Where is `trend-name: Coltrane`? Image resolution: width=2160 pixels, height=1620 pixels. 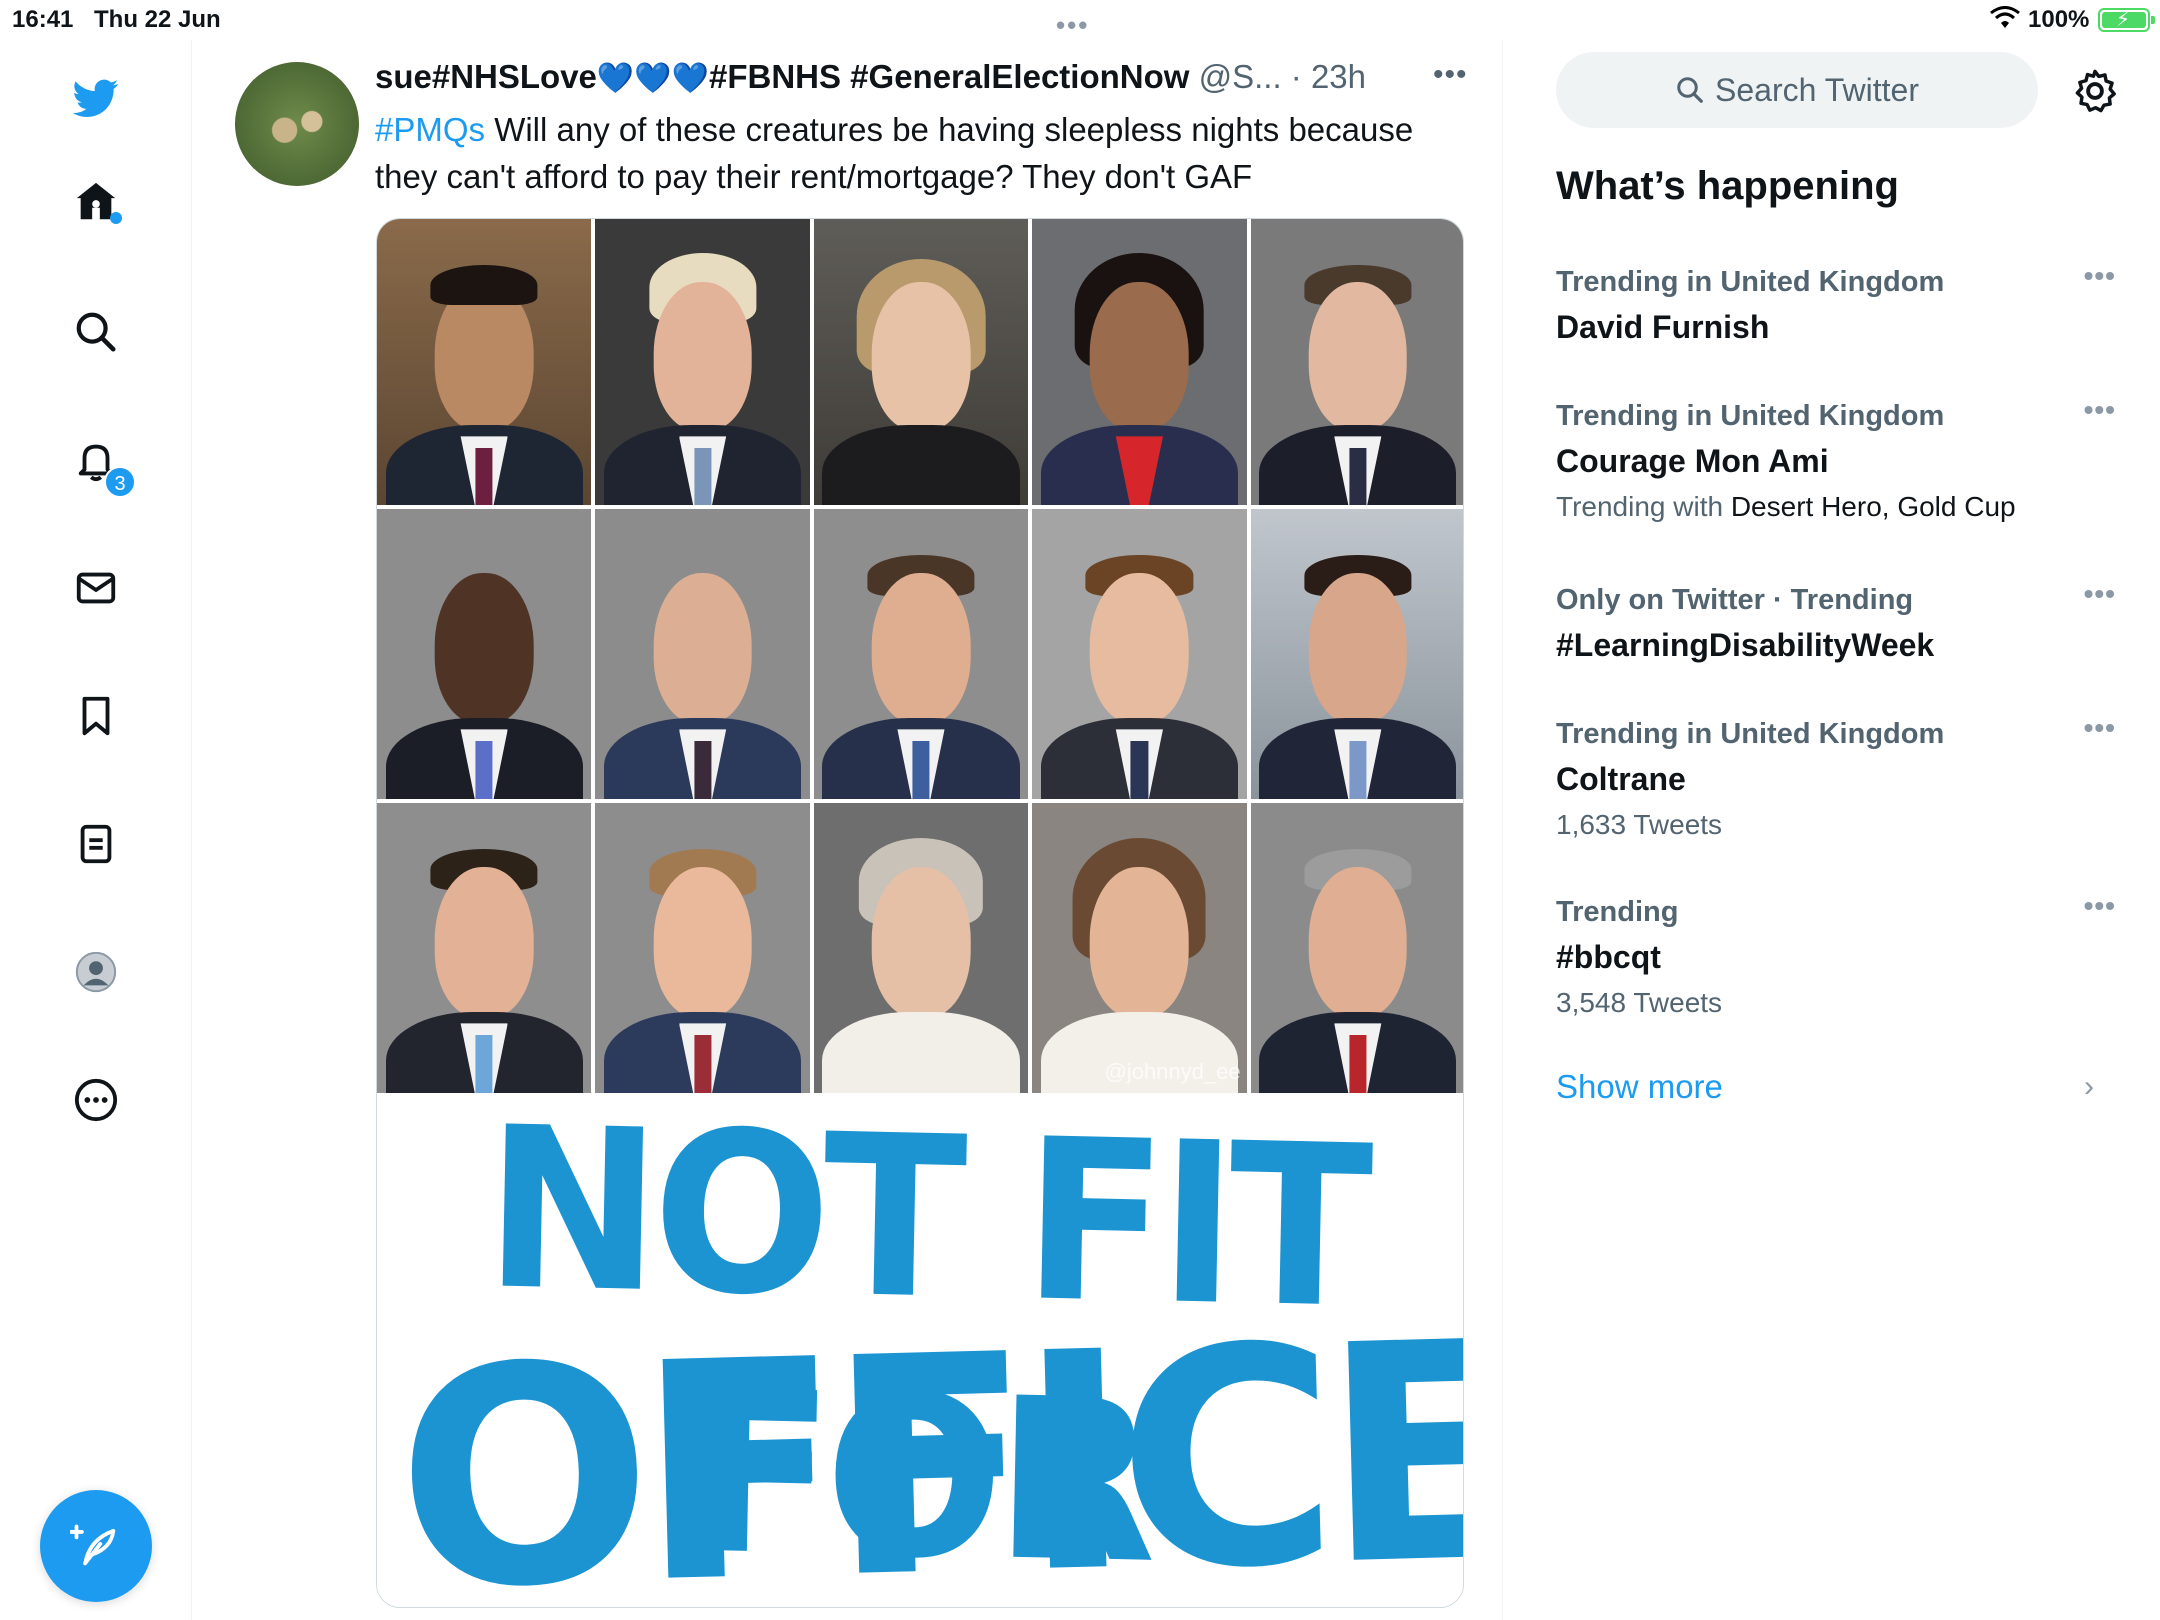
trend-name: Coltrane is located at coordinates (1621, 779).